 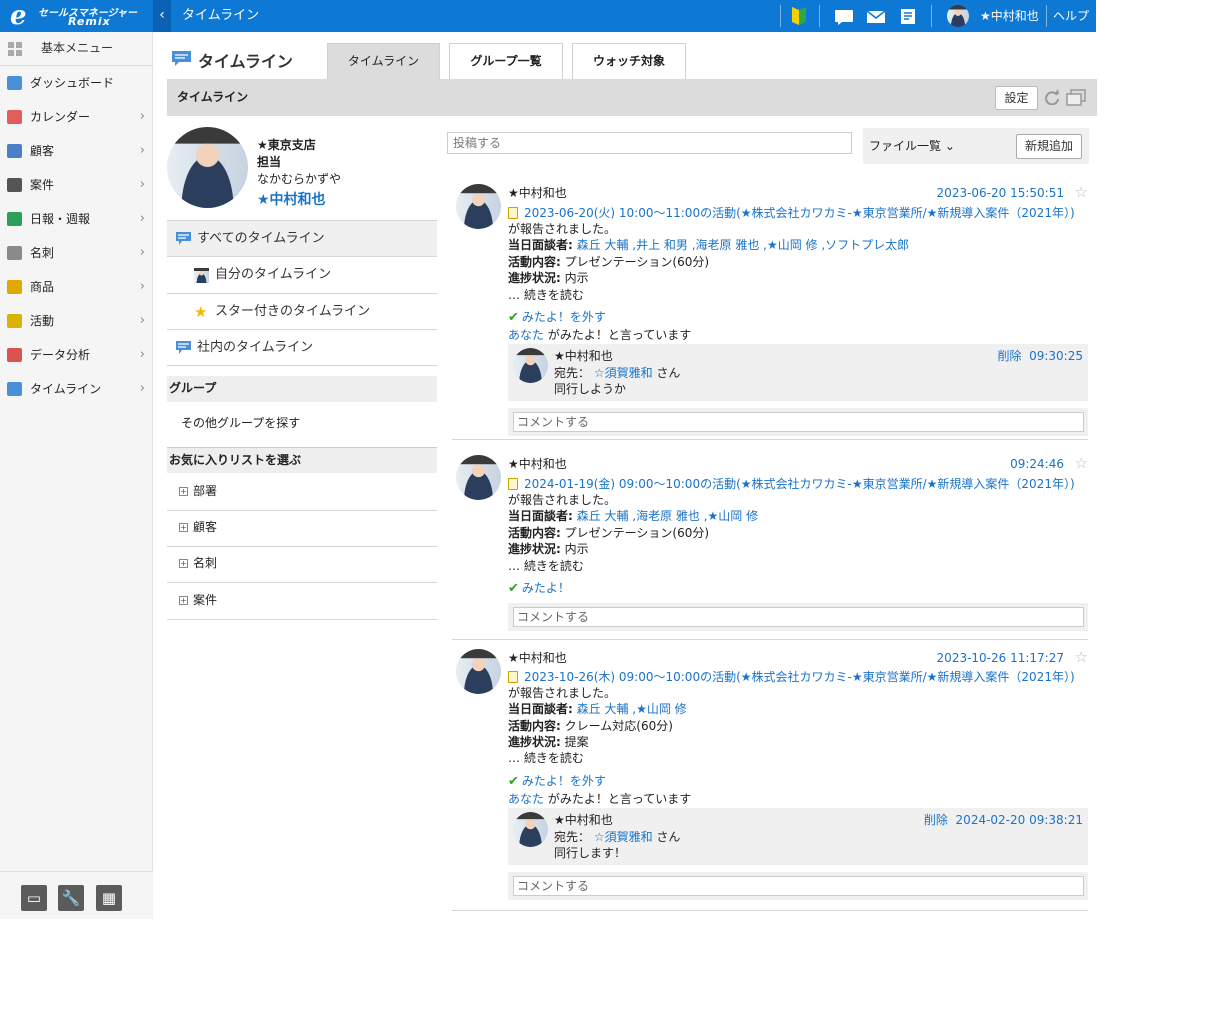 What do you see at coordinates (629, 61) in the screenshot?
I see `tab-watch-list: ウォッチ対象` at bounding box center [629, 61].